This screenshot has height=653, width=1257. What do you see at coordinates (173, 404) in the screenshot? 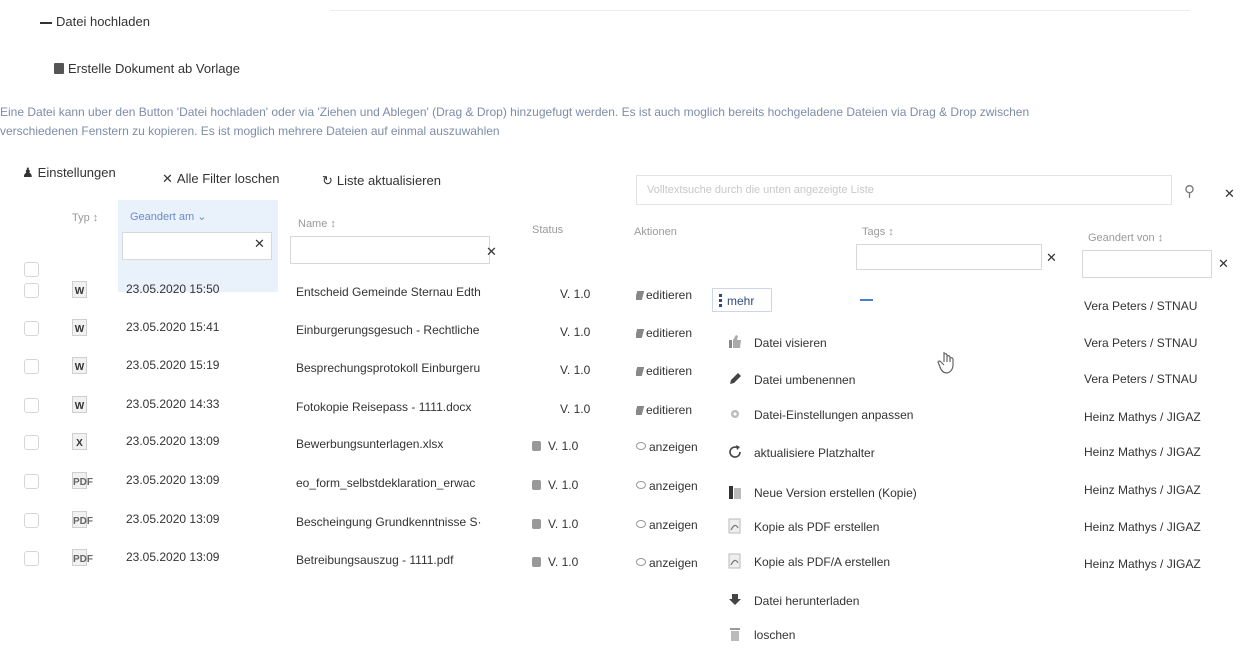
I see `row-changed-at: 23.05.2020 14:33` at bounding box center [173, 404].